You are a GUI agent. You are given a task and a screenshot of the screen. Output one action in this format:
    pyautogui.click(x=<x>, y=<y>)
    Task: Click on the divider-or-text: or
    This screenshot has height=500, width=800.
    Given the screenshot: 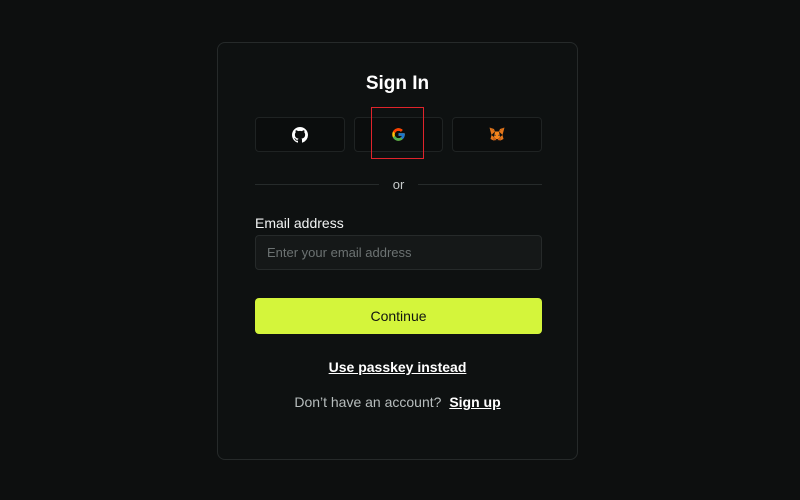 What is the action you would take?
    pyautogui.click(x=398, y=184)
    